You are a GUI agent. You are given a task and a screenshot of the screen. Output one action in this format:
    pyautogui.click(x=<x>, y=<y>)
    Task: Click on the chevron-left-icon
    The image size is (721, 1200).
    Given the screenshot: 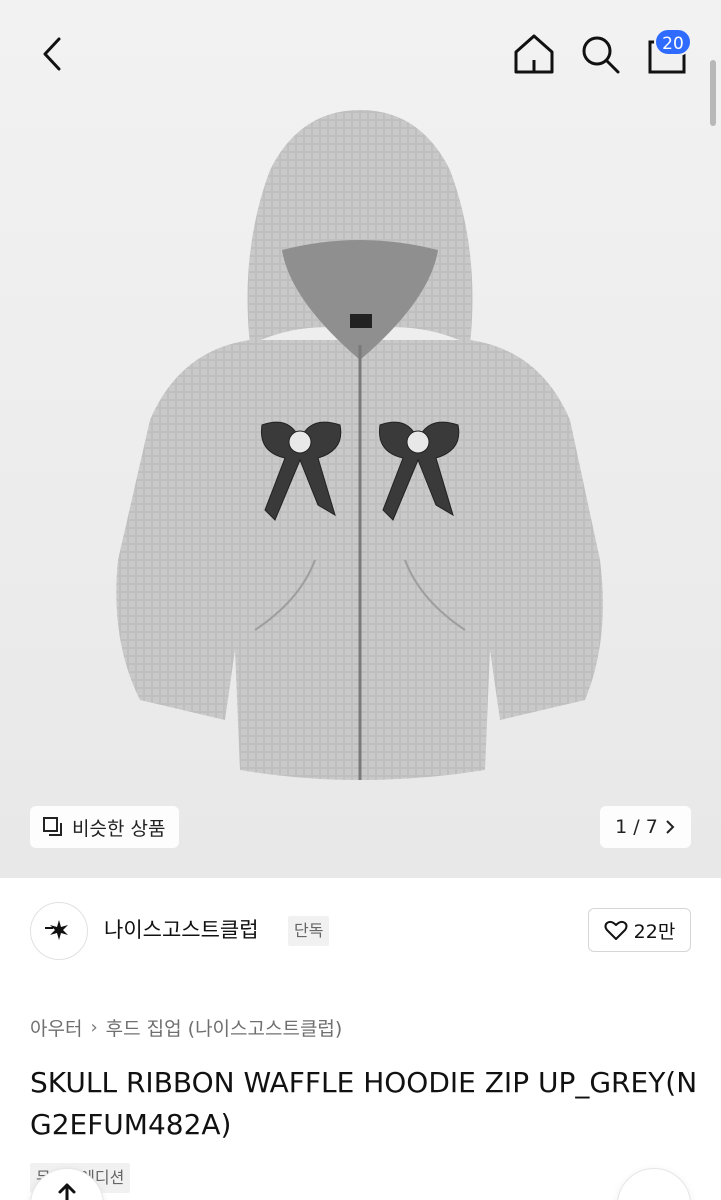 What is the action you would take?
    pyautogui.click(x=52, y=54)
    